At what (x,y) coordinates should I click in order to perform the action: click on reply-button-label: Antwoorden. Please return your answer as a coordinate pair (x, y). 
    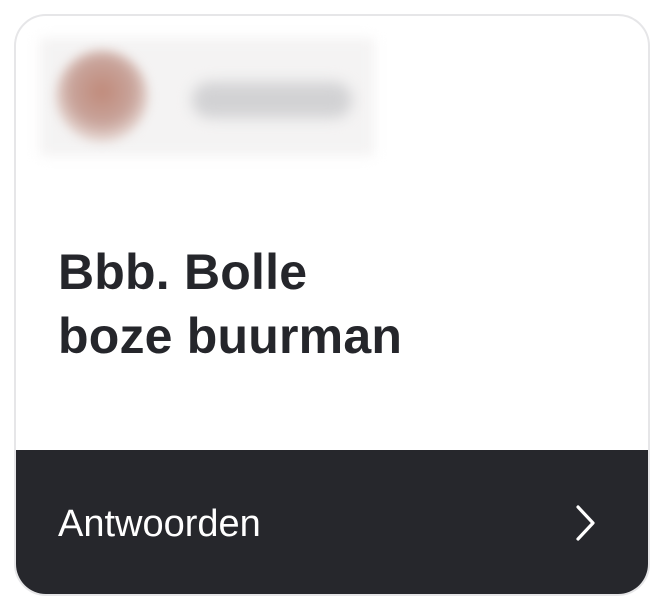
    Looking at the image, I should click on (159, 524).